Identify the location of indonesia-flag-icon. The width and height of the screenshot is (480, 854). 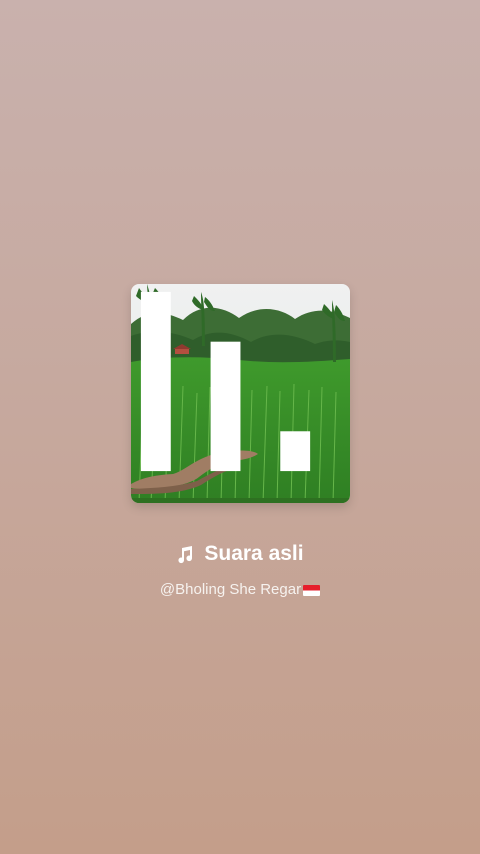
(312, 590).